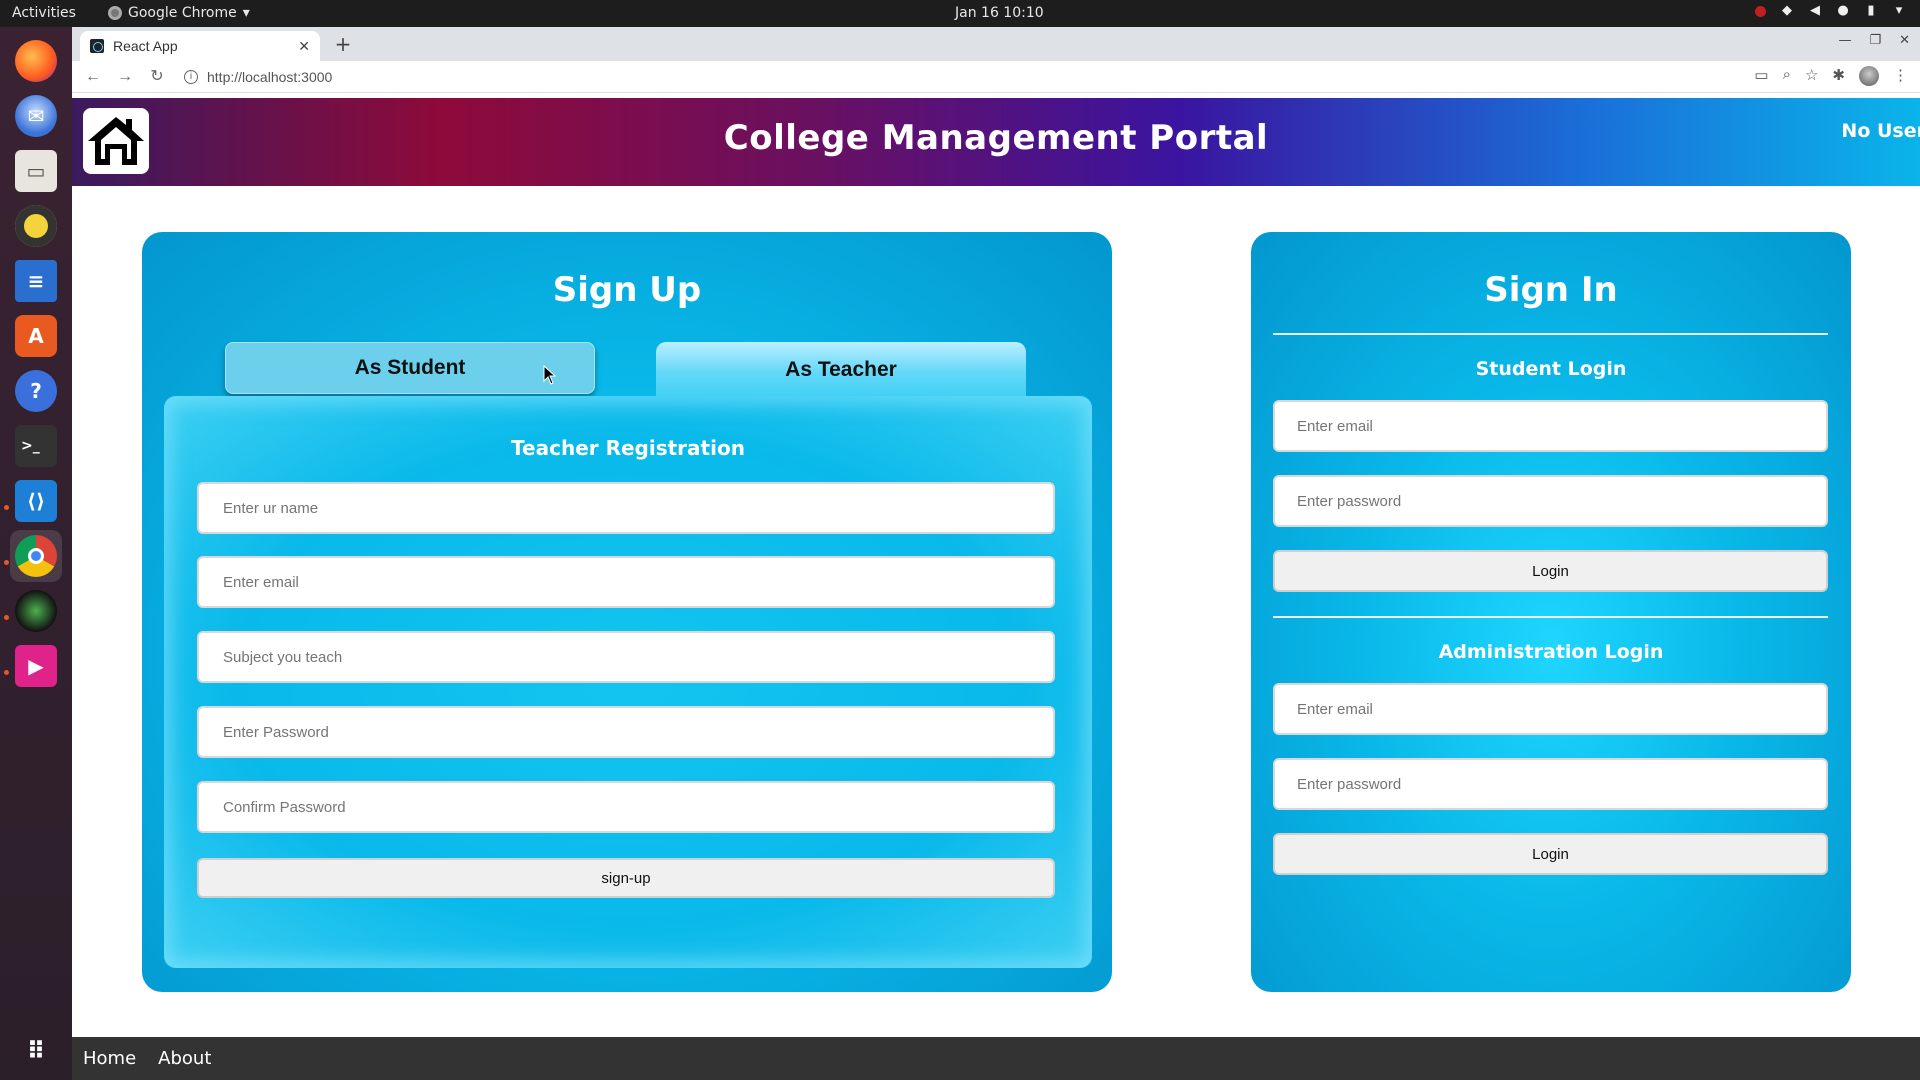 This screenshot has height=1080, width=1920. I want to click on dock-rhythmbox, so click(36, 226).